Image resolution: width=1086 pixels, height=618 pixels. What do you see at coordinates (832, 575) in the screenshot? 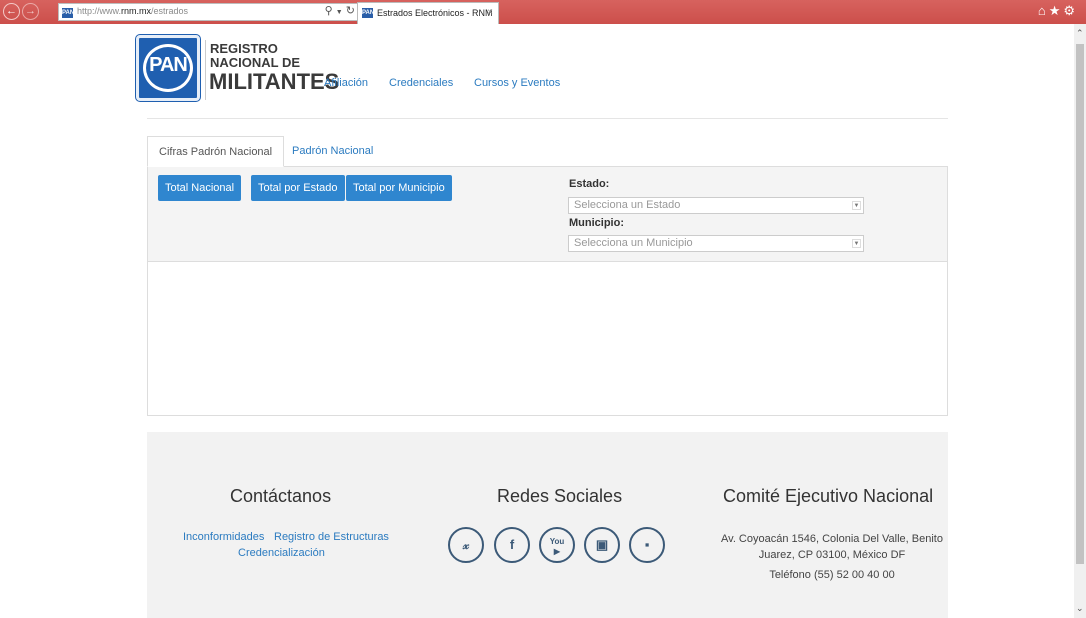
I see `phone: Teléfono (55) 52 00 40 00` at bounding box center [832, 575].